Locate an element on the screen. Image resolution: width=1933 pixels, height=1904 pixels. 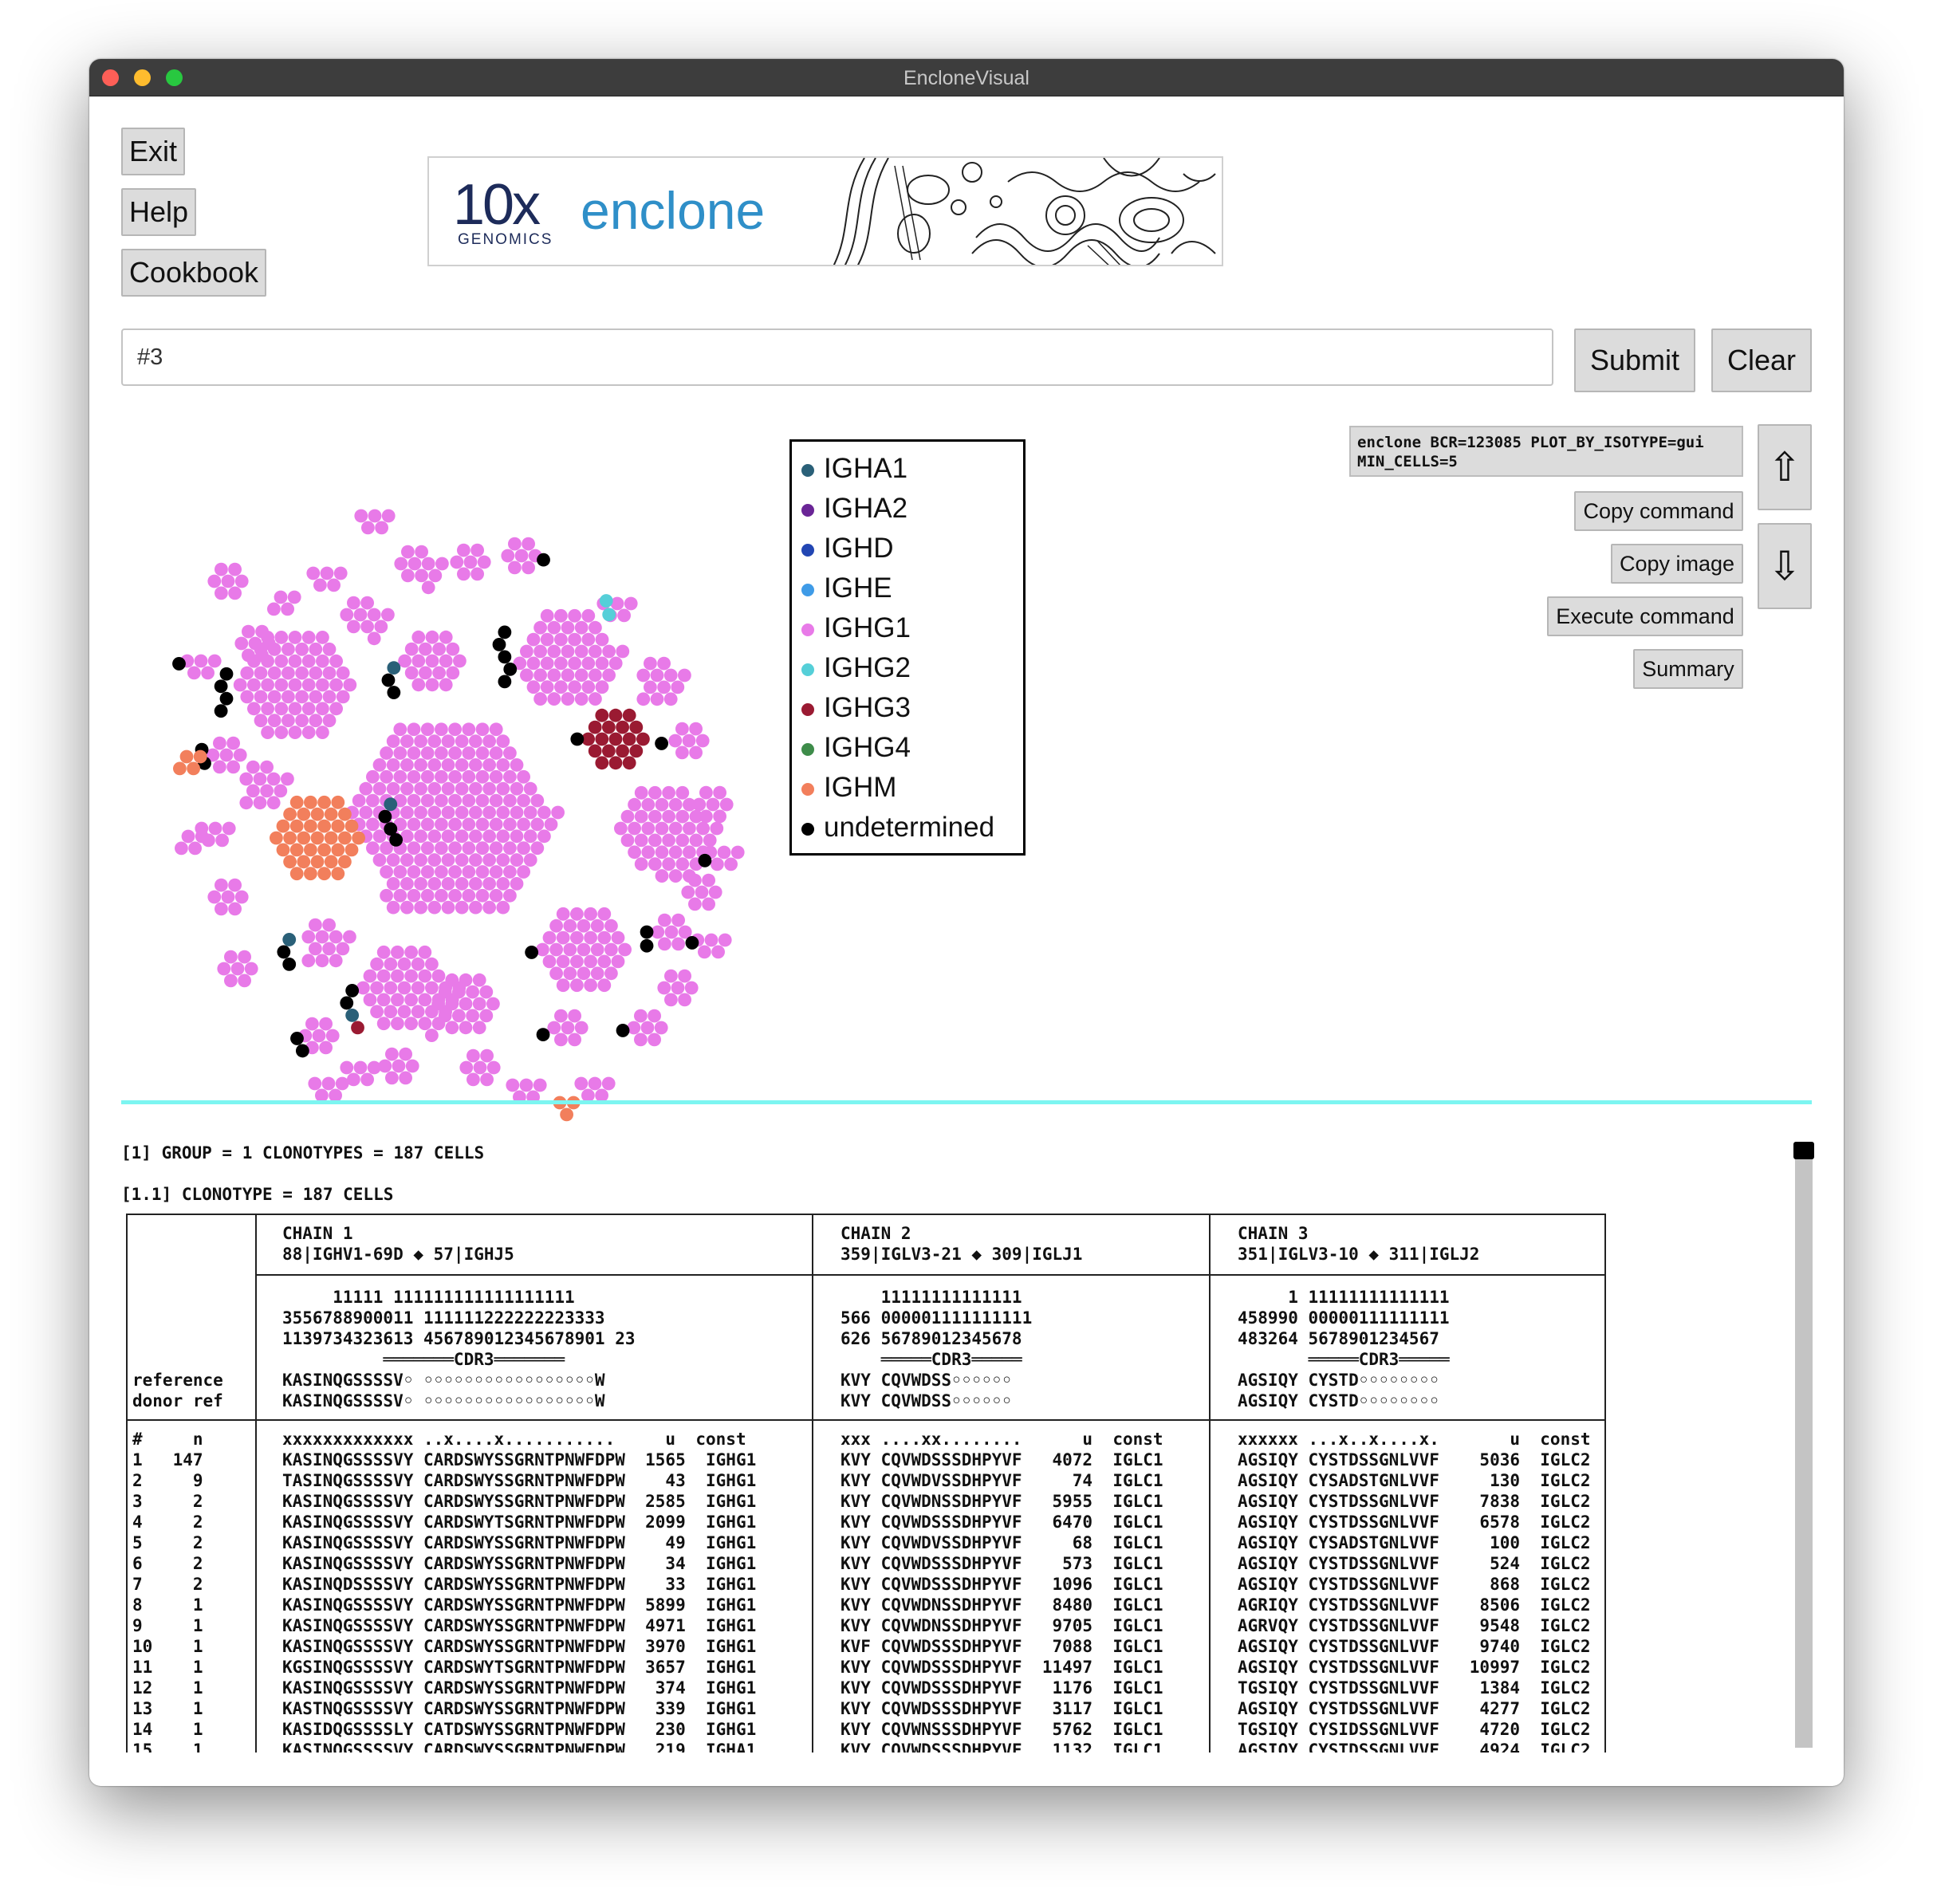
output-scroll-thumb is located at coordinates (1803, 1150).